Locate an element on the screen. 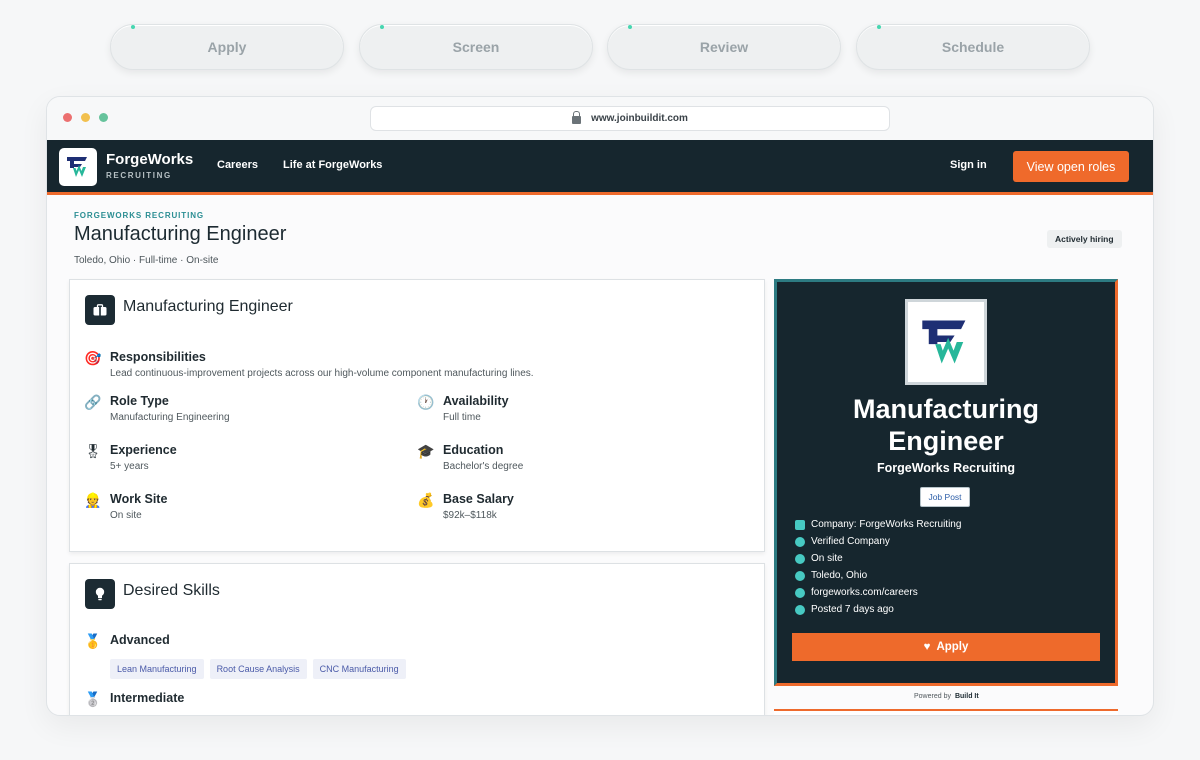  check-circle-icon is located at coordinates (800, 541).